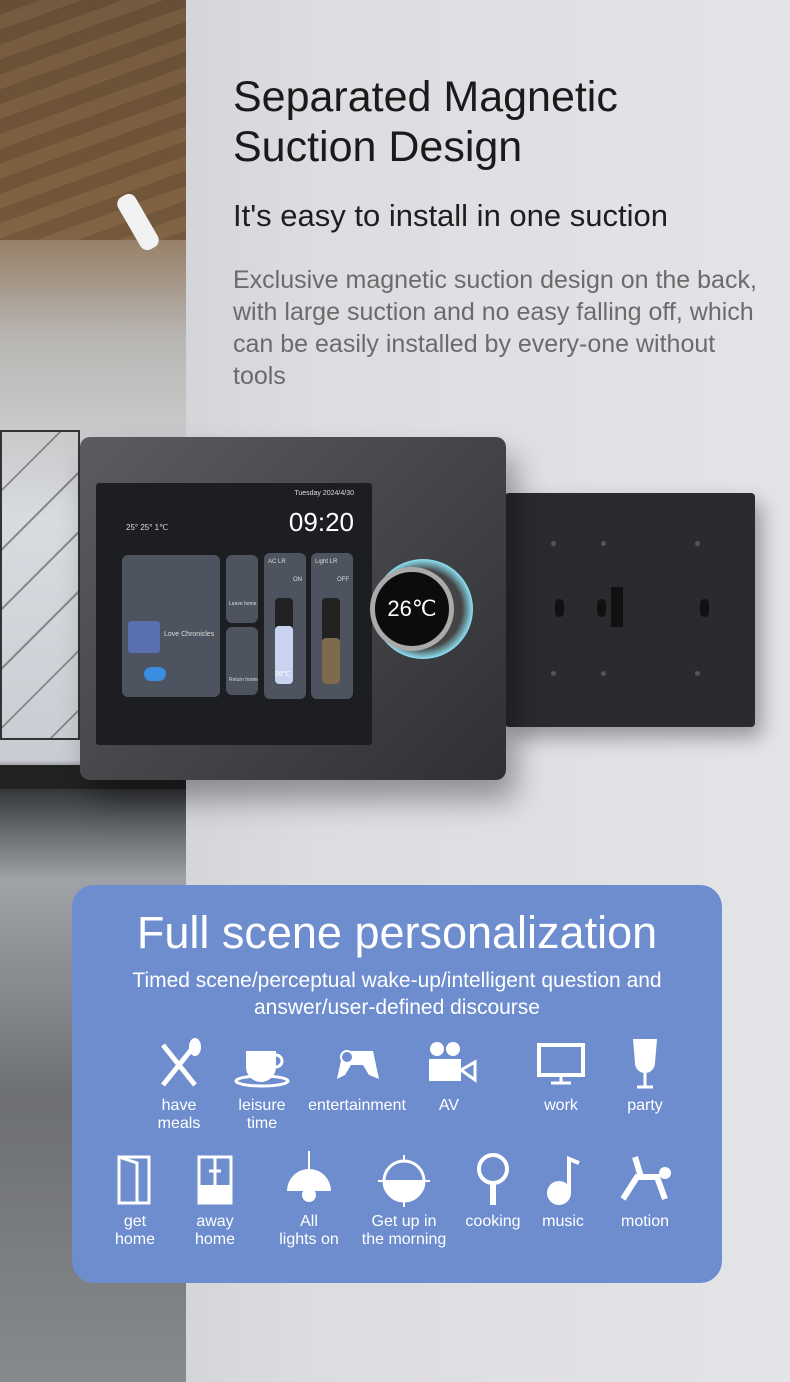 The height and width of the screenshot is (1382, 790). I want to click on ac-card: AC LR ON 26℃, so click(285, 626).